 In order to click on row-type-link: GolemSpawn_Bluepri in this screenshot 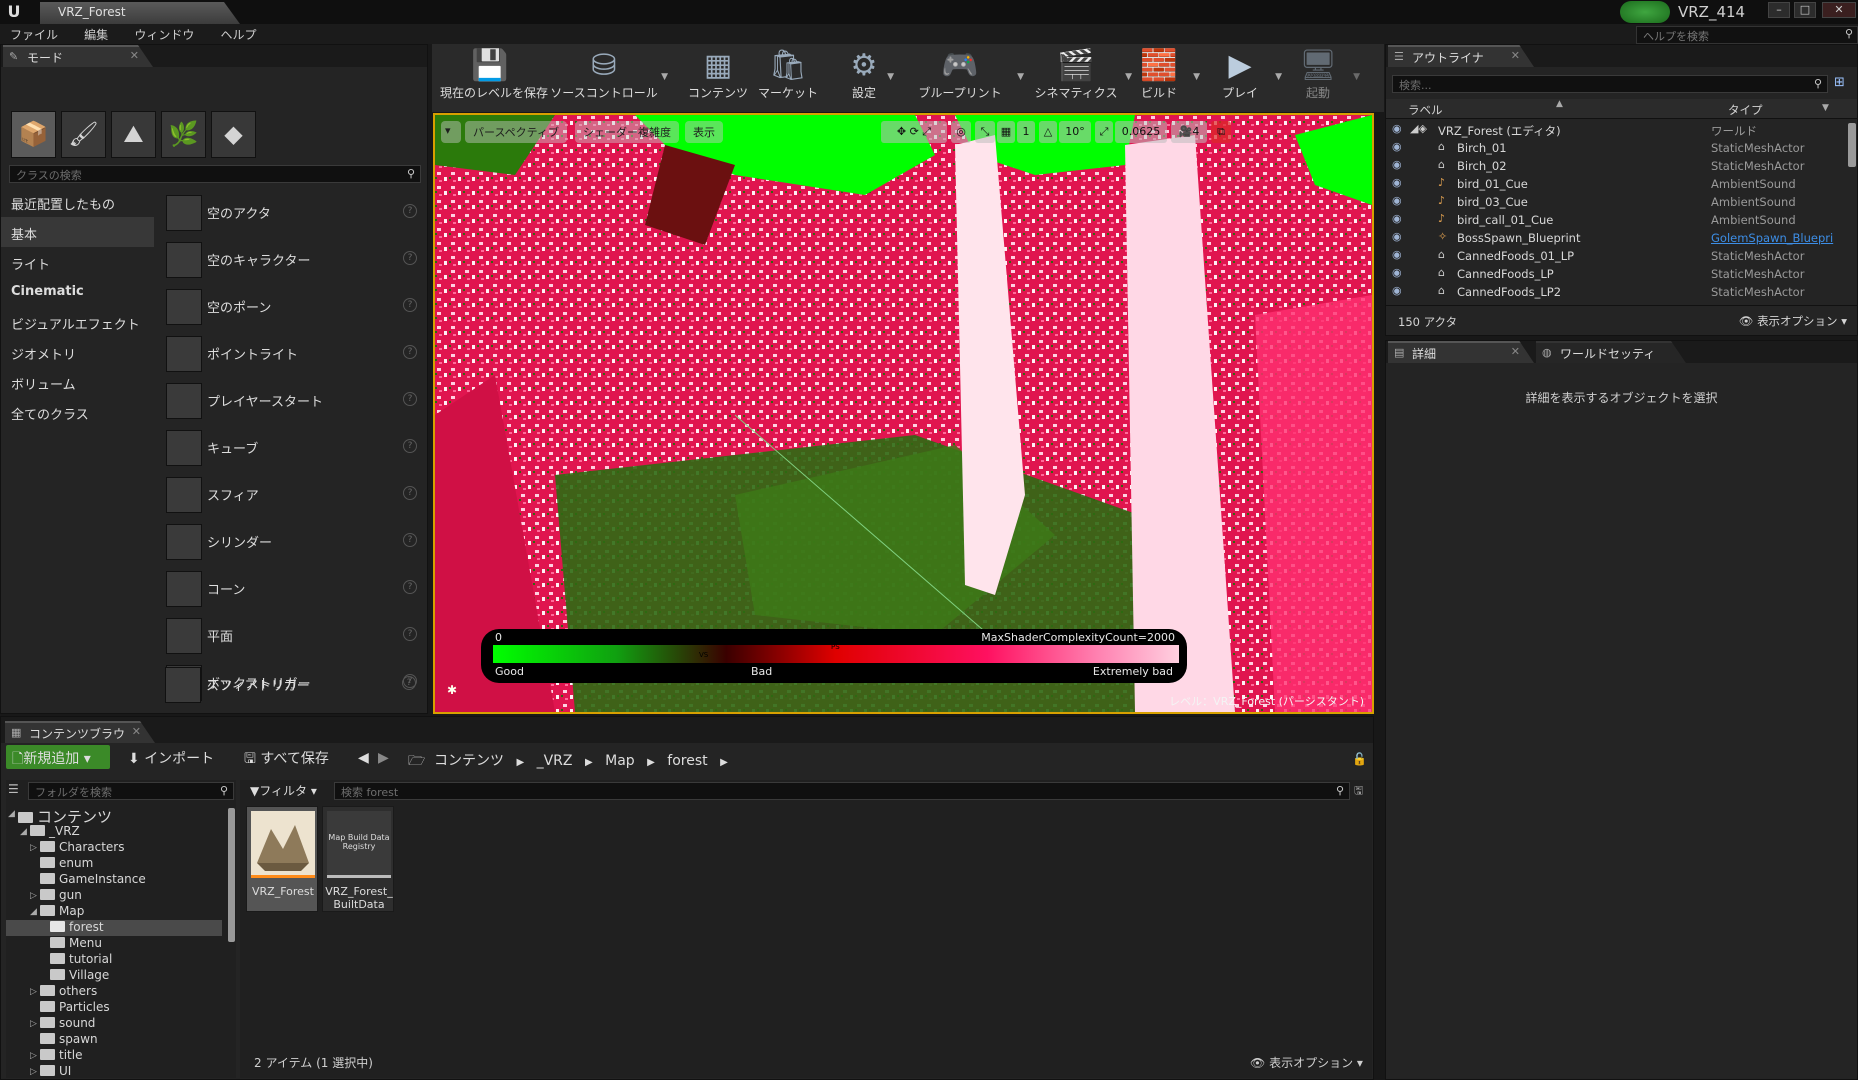, I will do `click(1772, 238)`.